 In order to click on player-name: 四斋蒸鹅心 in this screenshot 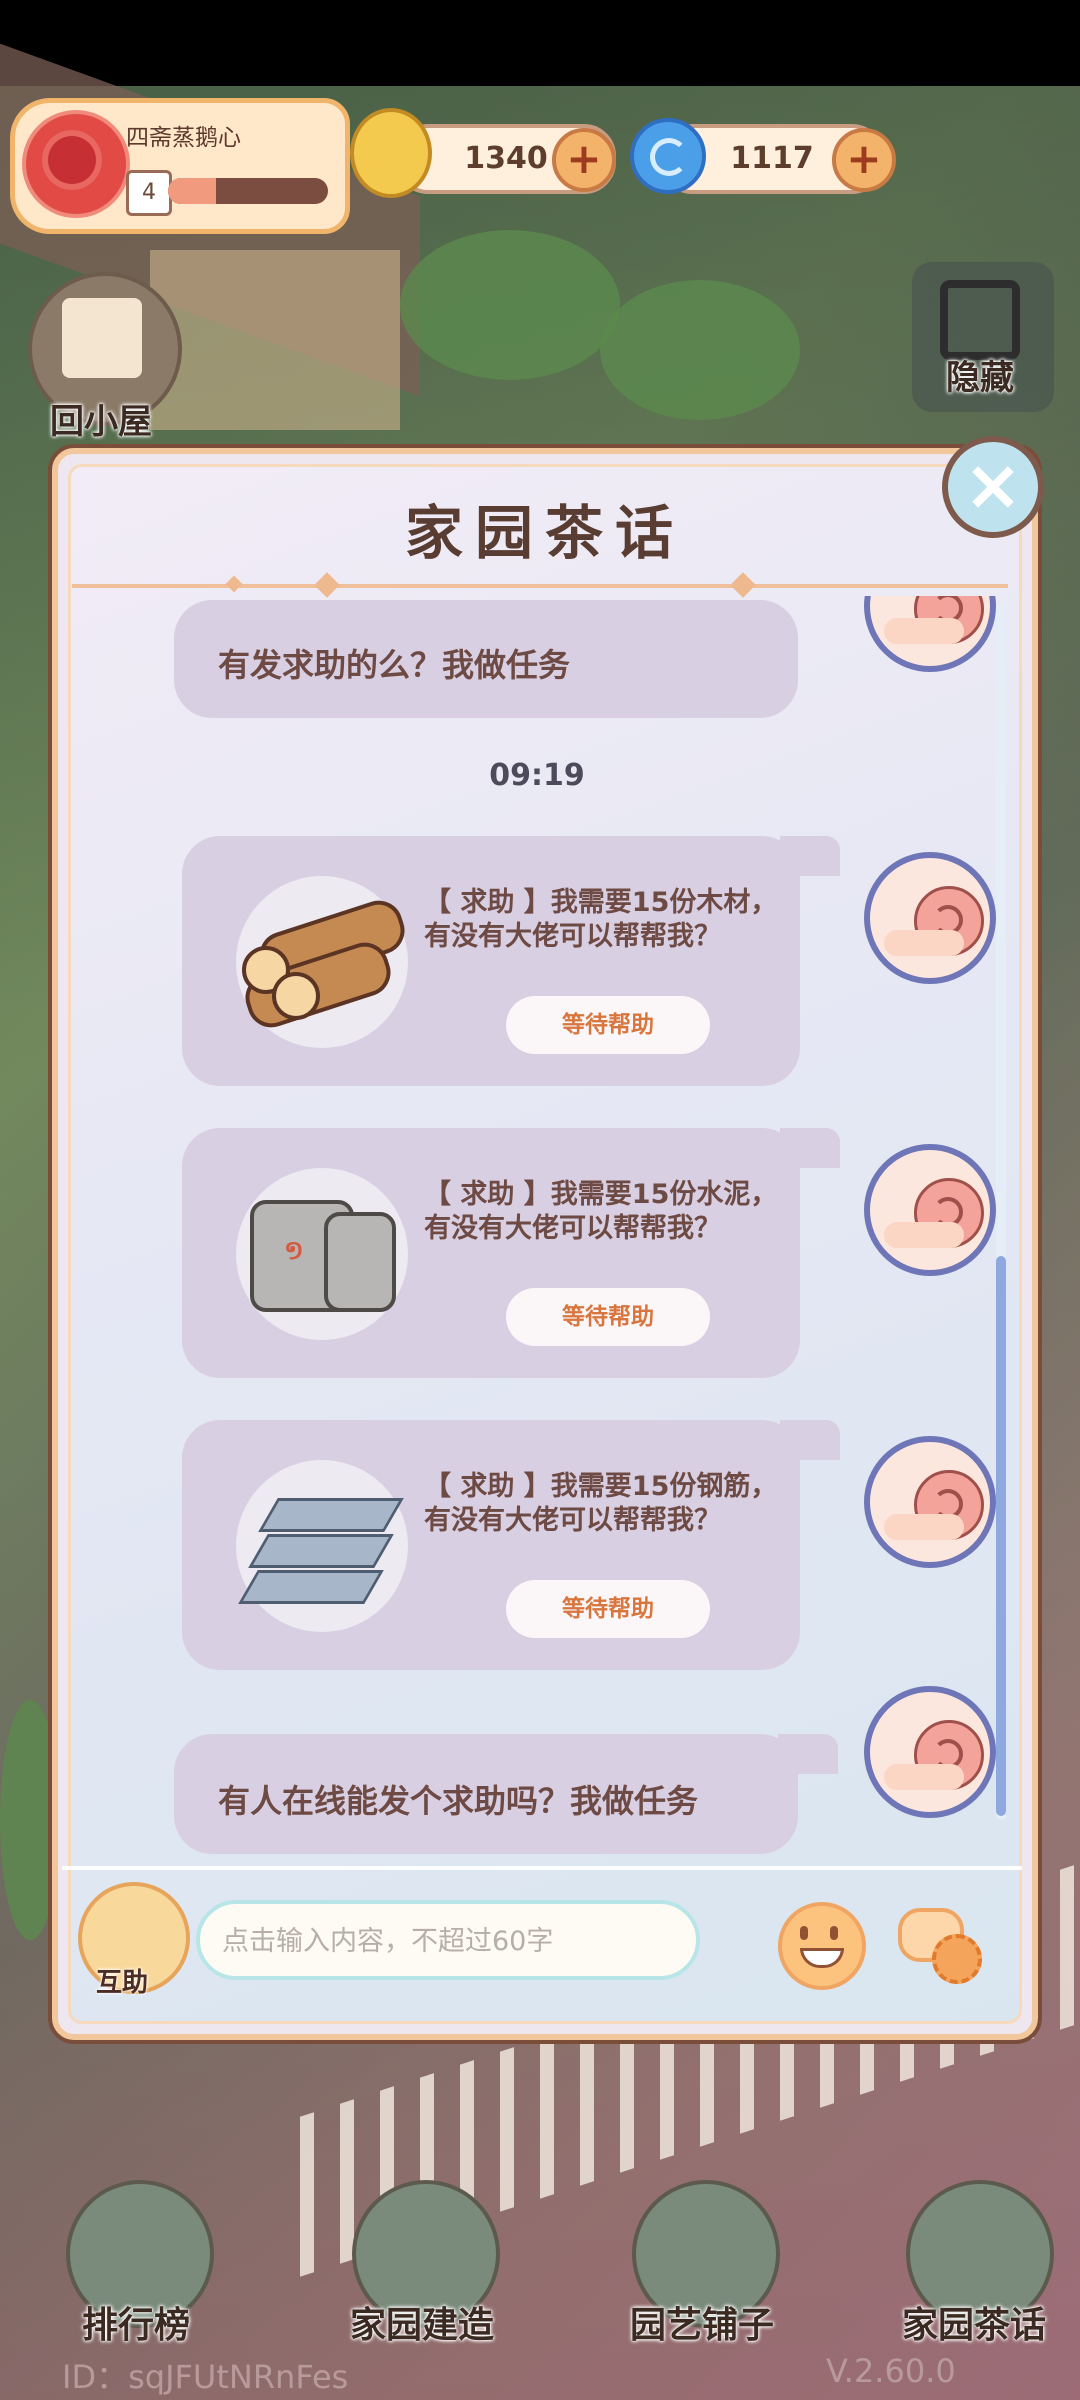, I will do `click(183, 138)`.